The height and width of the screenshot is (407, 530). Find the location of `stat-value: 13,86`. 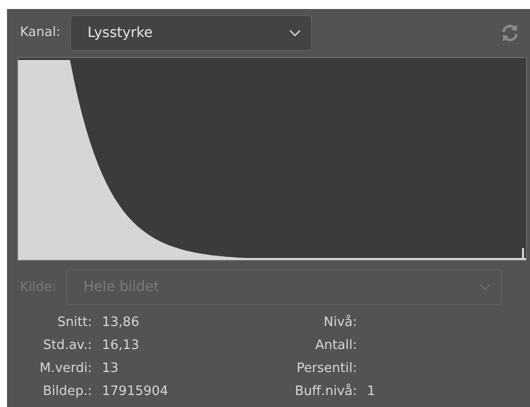

stat-value: 13,86 is located at coordinates (121, 323).